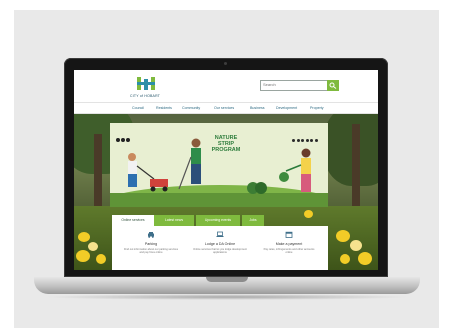  Describe the element at coordinates (220, 244) in the screenshot. I see `service-card-title: Lodge a DA Online` at that location.